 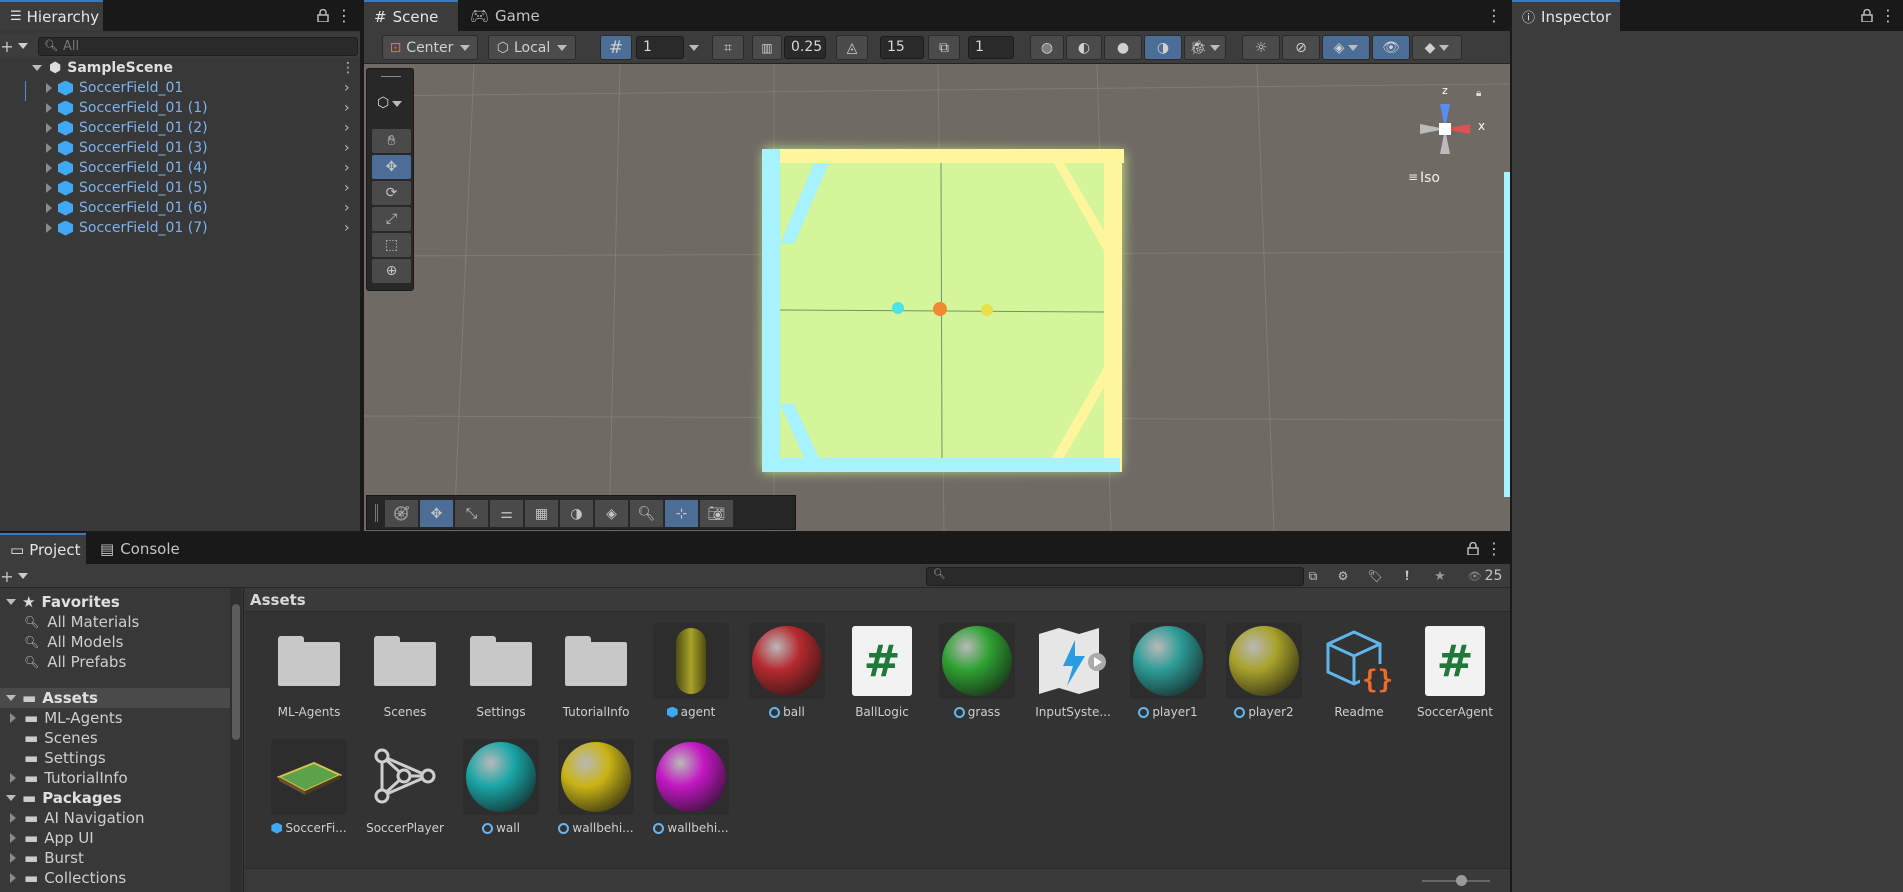 I want to click on orientation-gizmo: z x 🔒︎ ≡ Iso, so click(x=1445, y=136).